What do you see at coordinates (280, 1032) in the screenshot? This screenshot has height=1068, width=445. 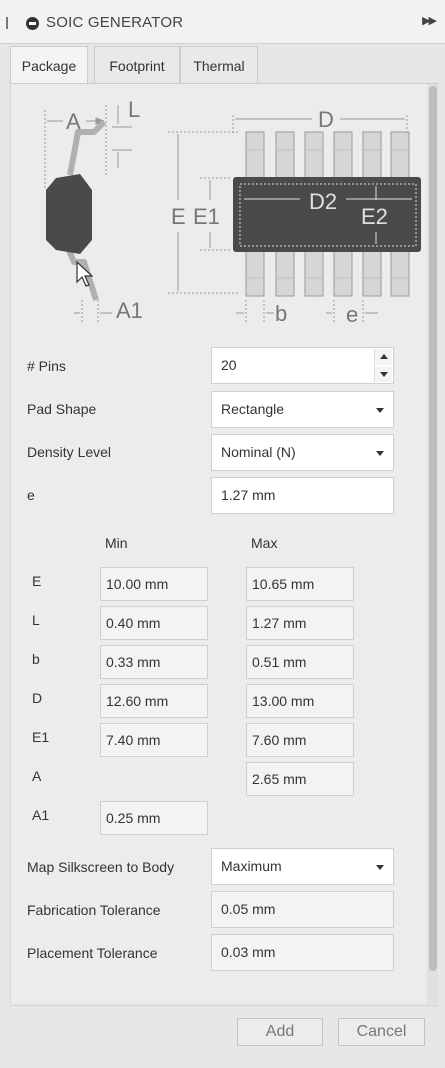 I see `add-button: Add` at bounding box center [280, 1032].